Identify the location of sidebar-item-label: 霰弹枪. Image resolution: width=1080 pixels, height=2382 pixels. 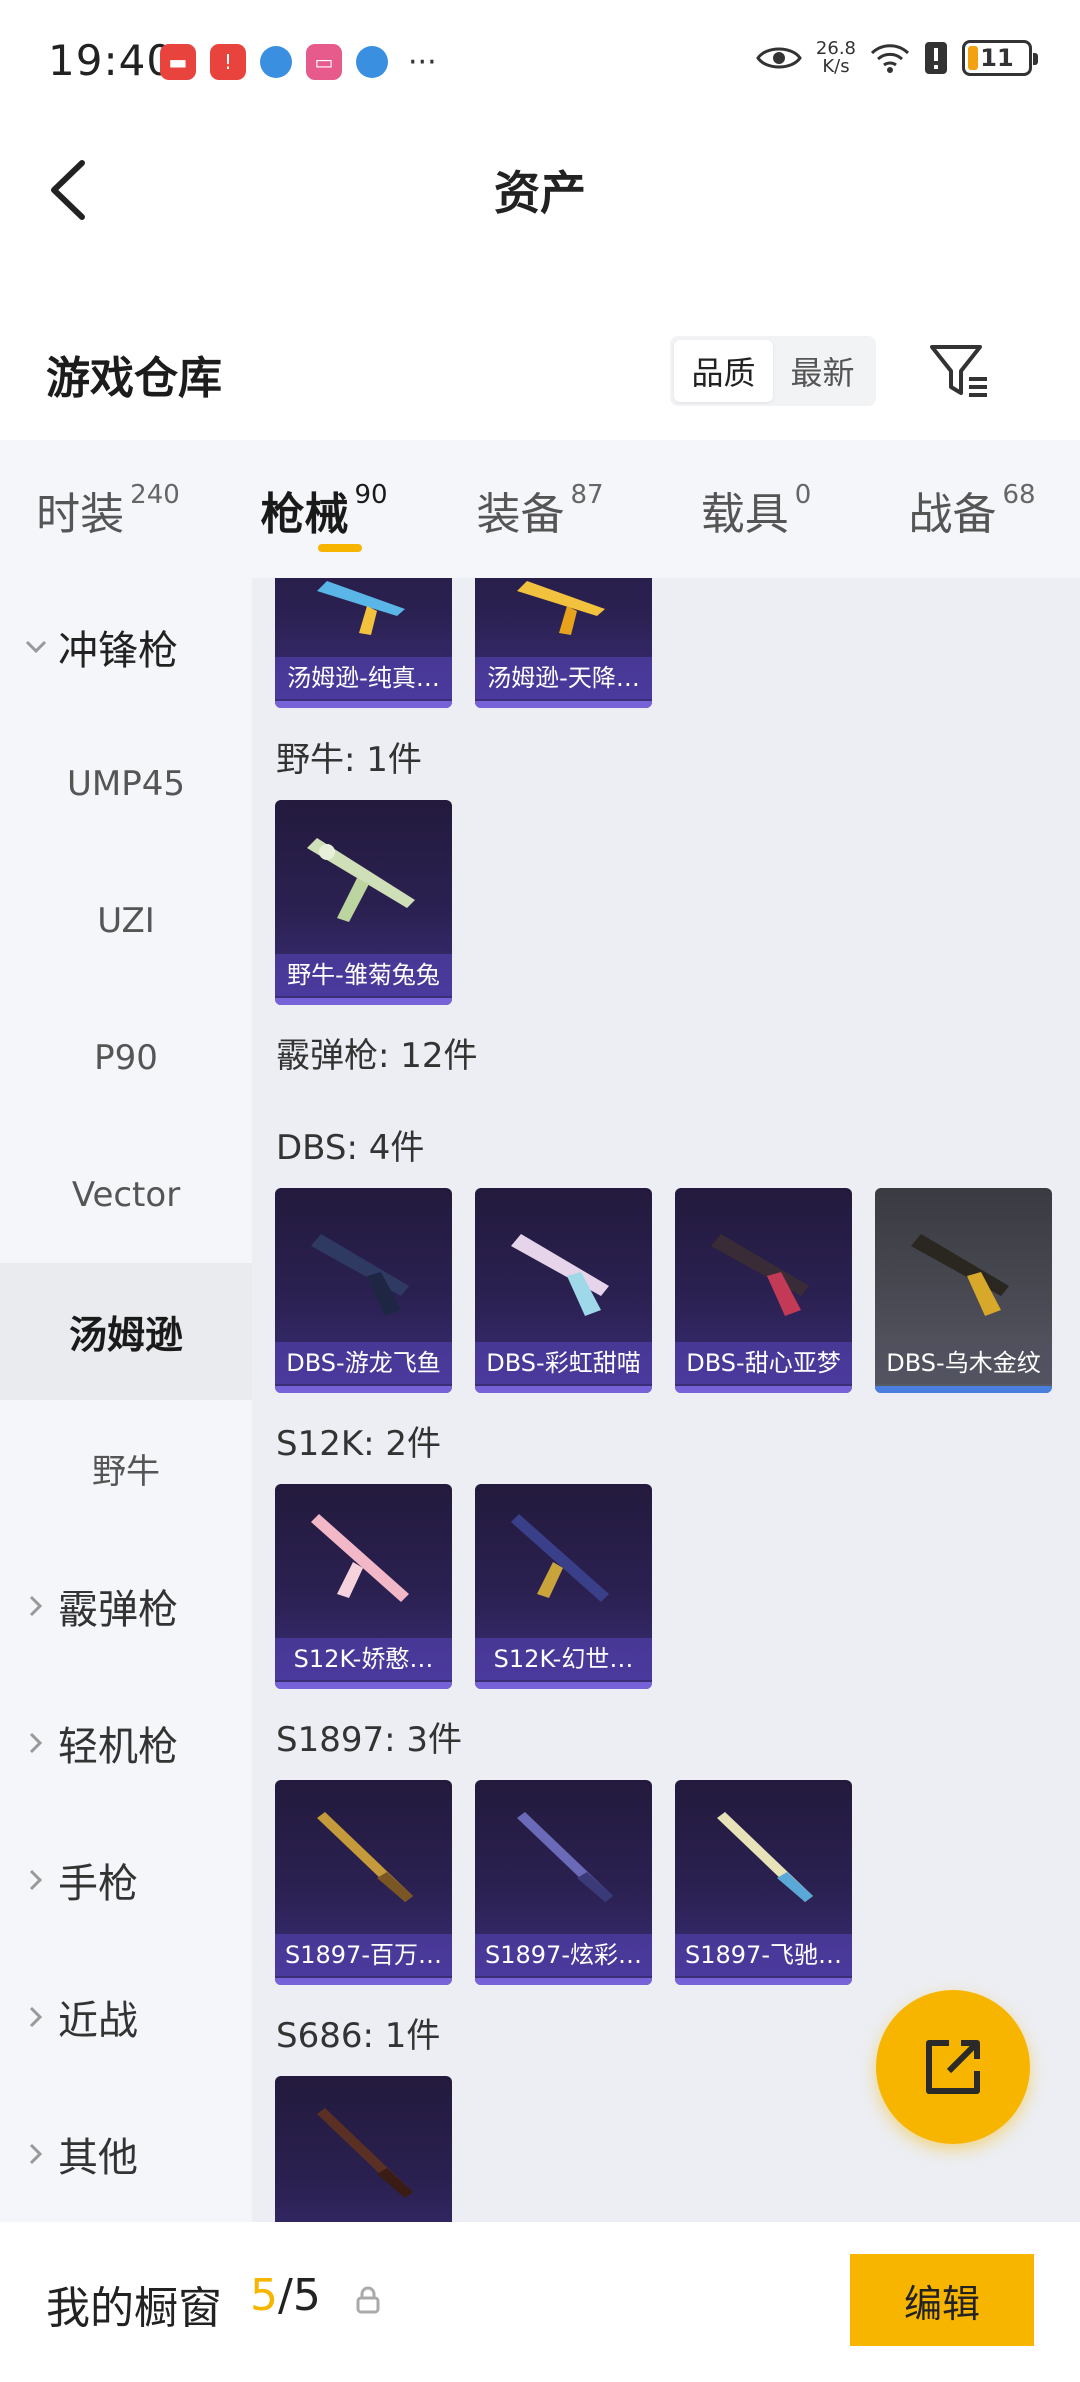
(118, 1609).